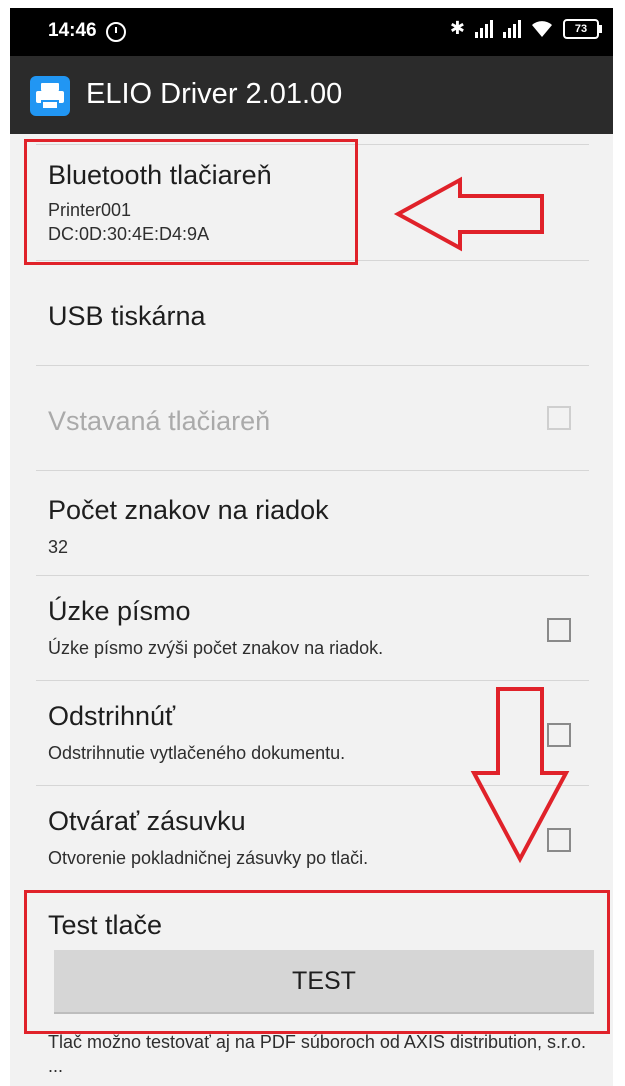 The height and width of the screenshot is (1086, 625). I want to click on printer-name: Printer001, so click(90, 210).